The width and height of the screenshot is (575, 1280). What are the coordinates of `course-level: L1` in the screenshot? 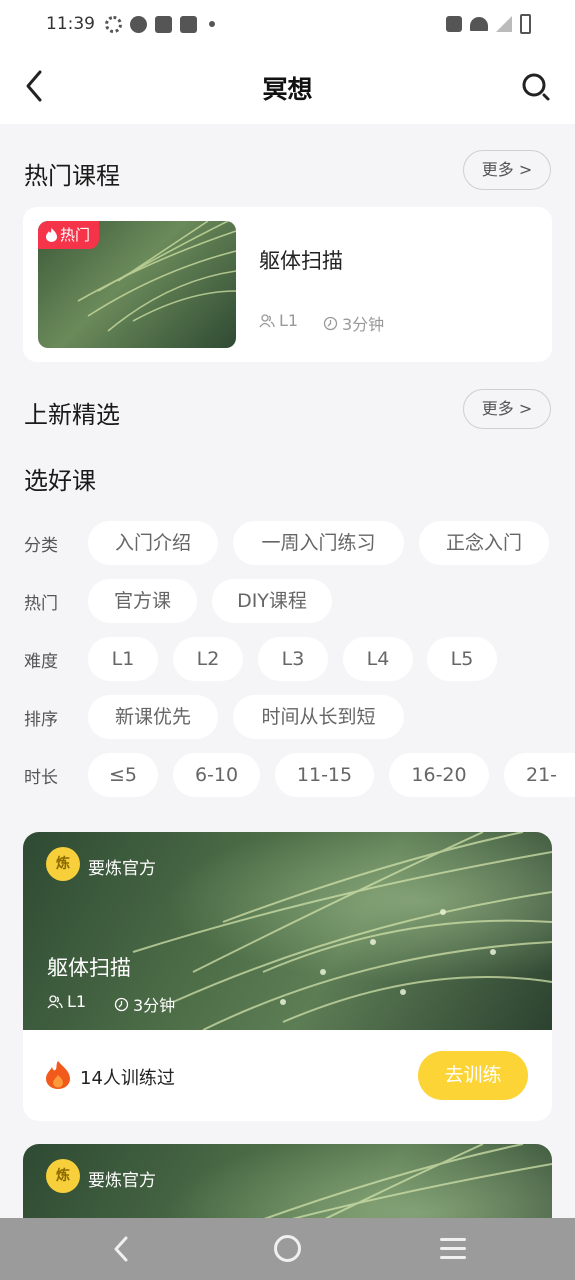 It's located at (66, 1001).